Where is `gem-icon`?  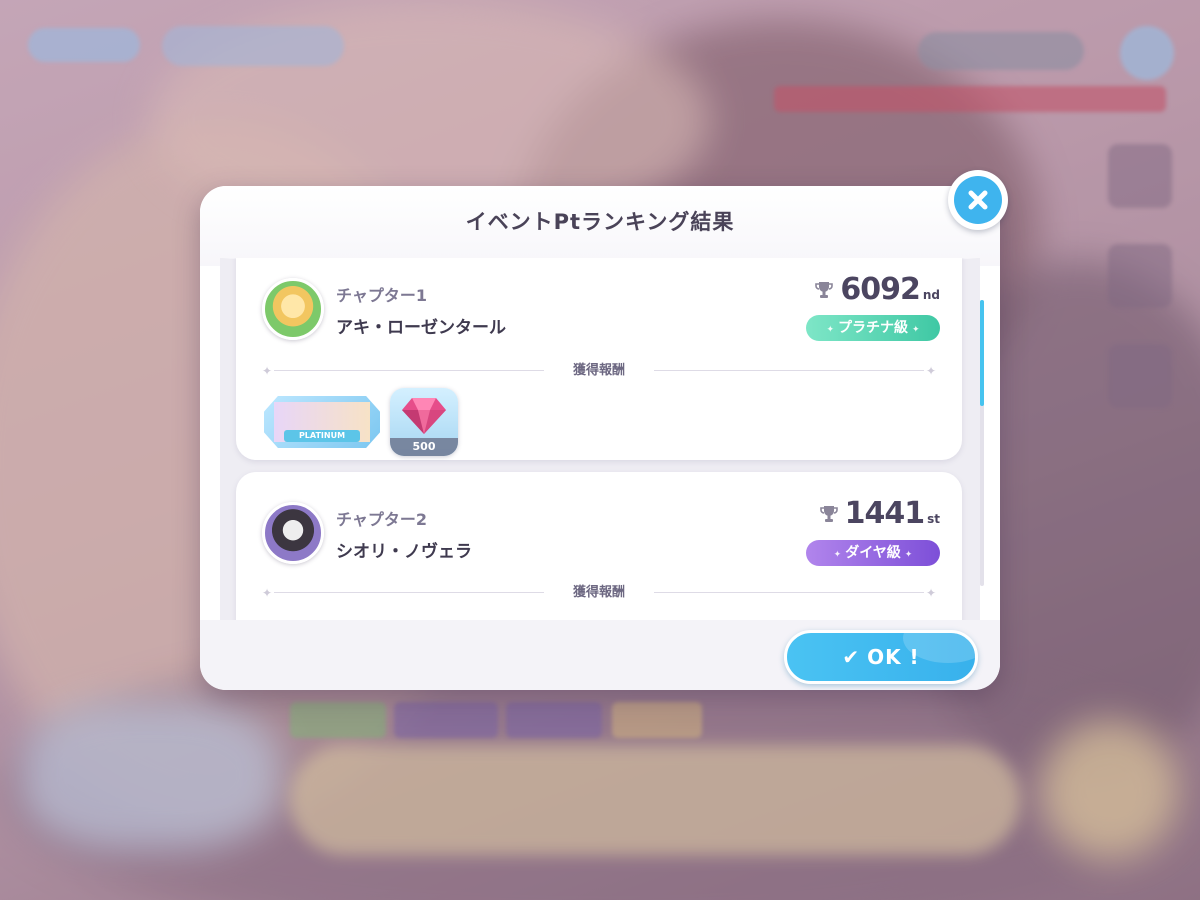
gem-icon is located at coordinates (424, 416).